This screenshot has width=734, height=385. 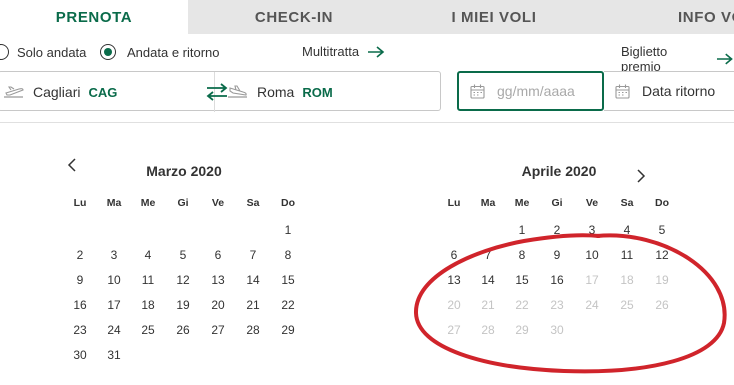 I want to click on calendar-day: 24, so click(x=114, y=330).